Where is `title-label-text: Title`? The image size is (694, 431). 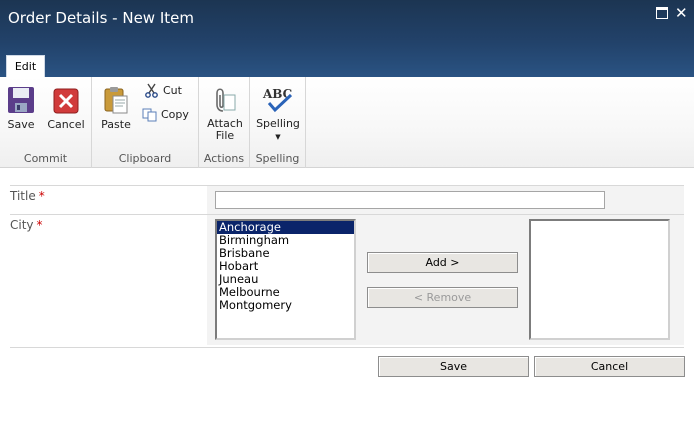 title-label-text: Title is located at coordinates (23, 196).